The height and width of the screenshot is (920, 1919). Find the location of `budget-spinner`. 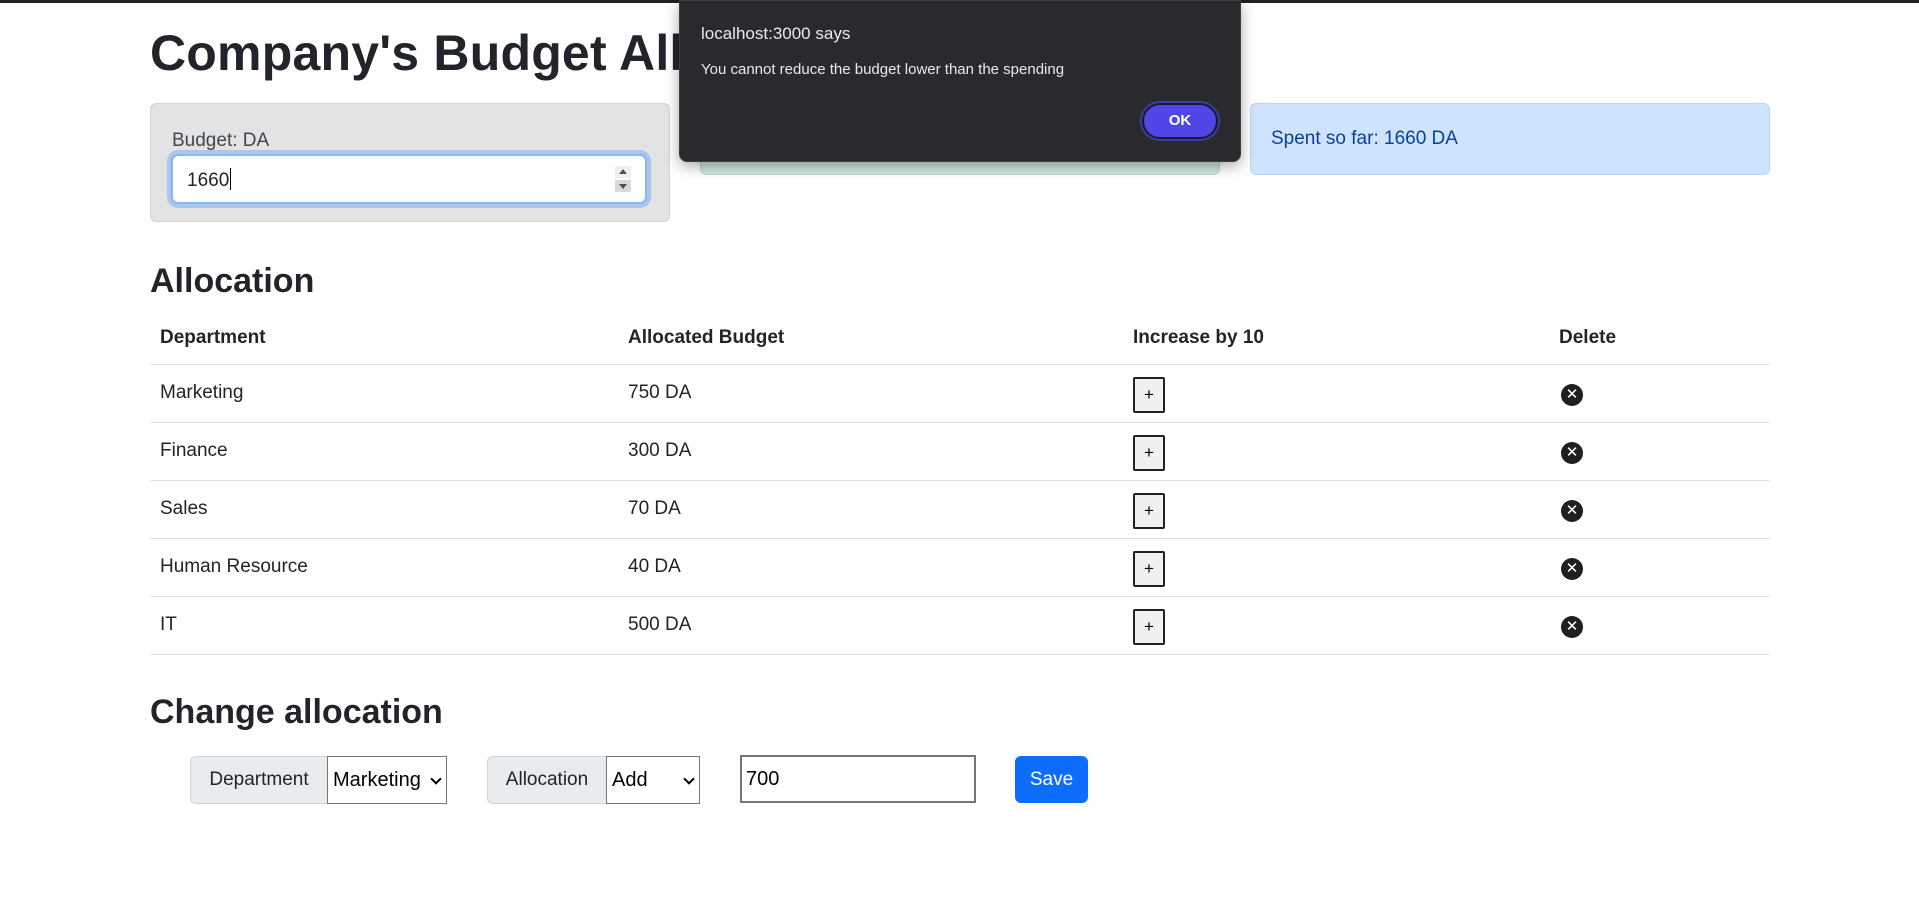

budget-spinner is located at coordinates (623, 179).